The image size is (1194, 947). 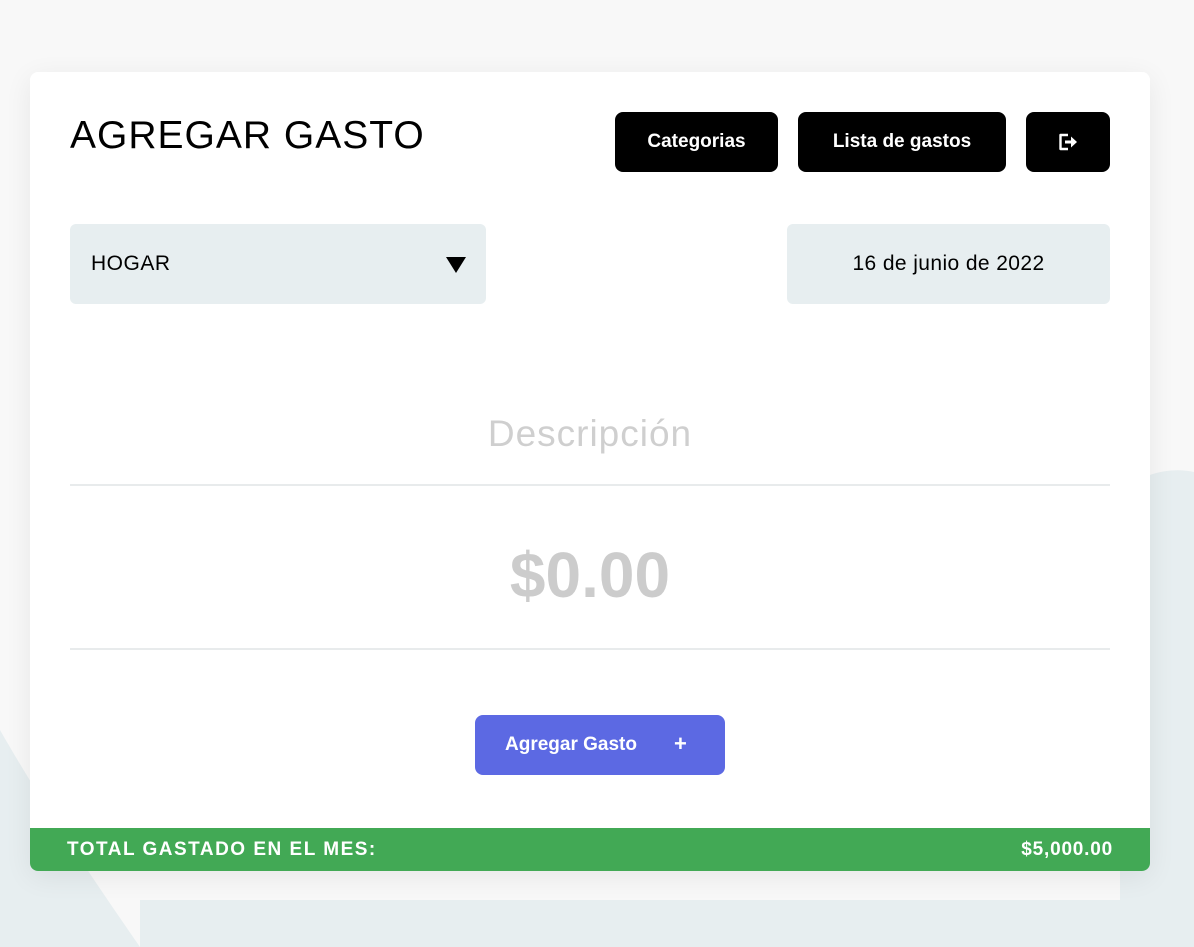 I want to click on add-expense-button: Agregar Gasto +, so click(x=600, y=745).